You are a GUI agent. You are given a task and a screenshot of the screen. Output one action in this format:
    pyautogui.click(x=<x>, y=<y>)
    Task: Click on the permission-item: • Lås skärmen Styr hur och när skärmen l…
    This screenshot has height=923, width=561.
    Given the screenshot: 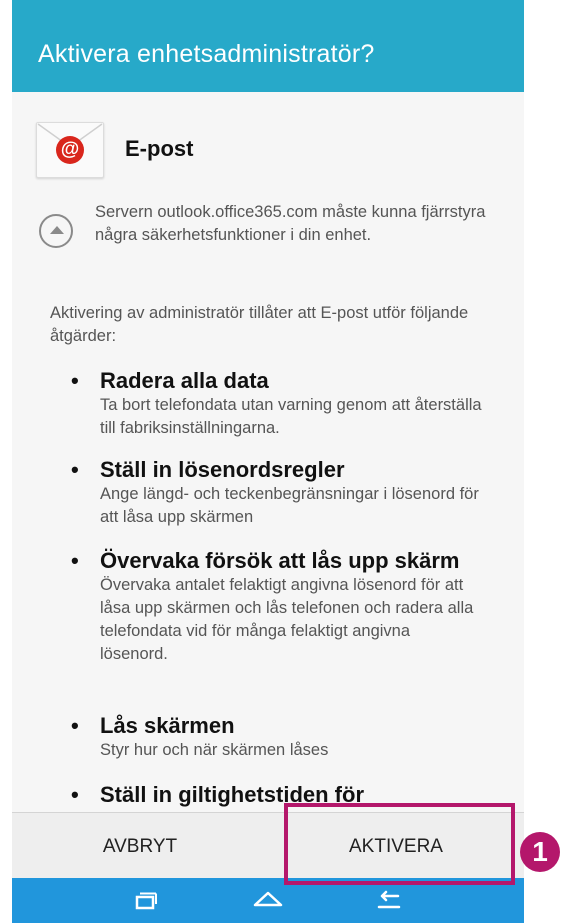 What is the action you would take?
    pyautogui.click(x=285, y=737)
    